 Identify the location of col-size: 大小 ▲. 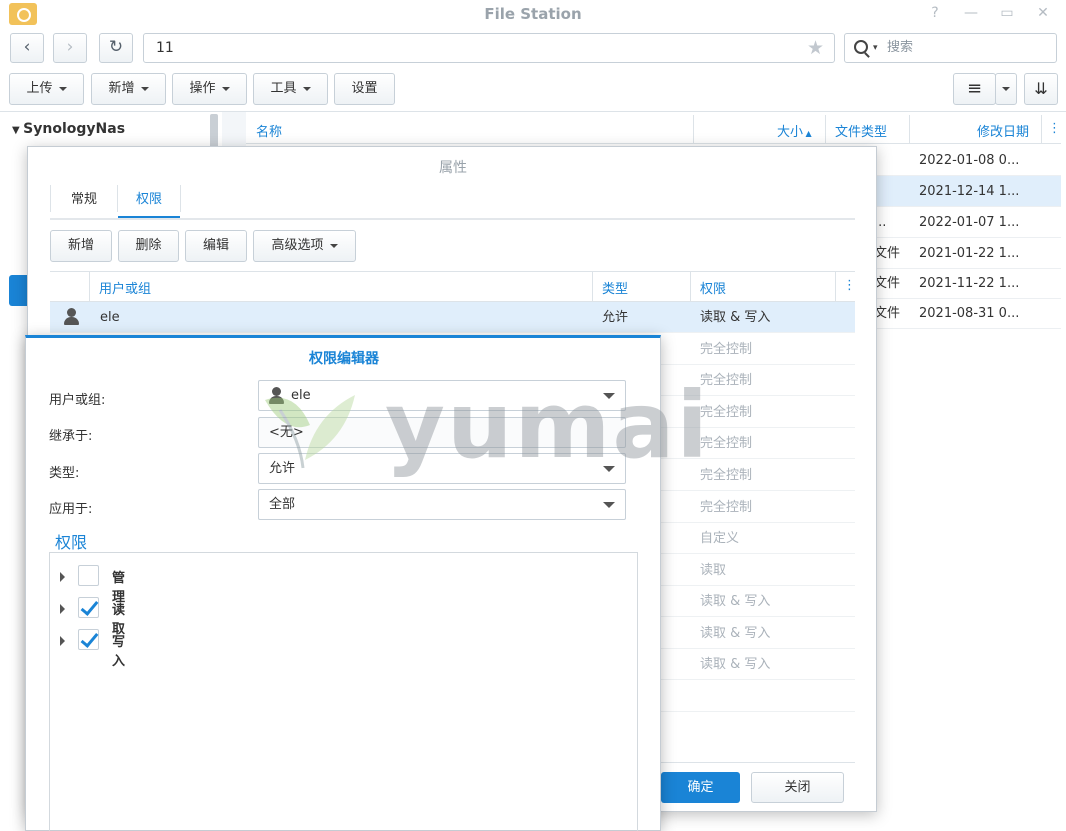
(794, 130).